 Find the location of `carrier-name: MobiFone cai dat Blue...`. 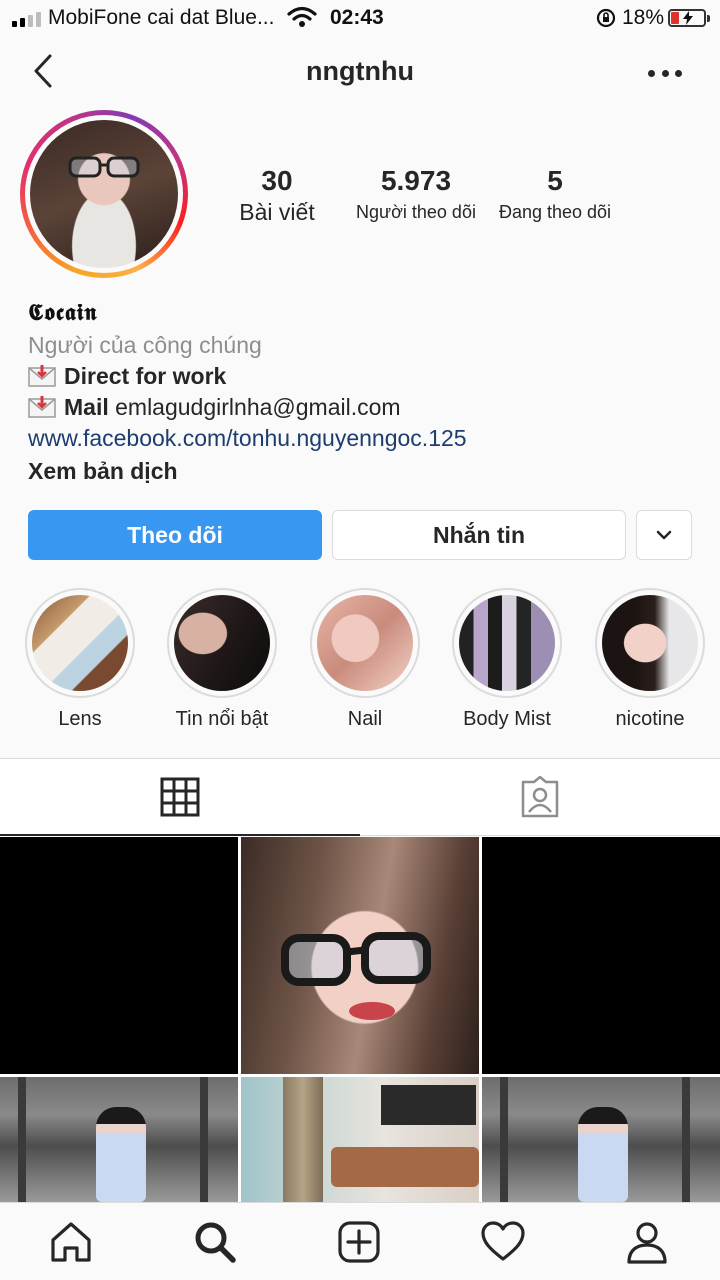

carrier-name: MobiFone cai dat Blue... is located at coordinates (161, 17).